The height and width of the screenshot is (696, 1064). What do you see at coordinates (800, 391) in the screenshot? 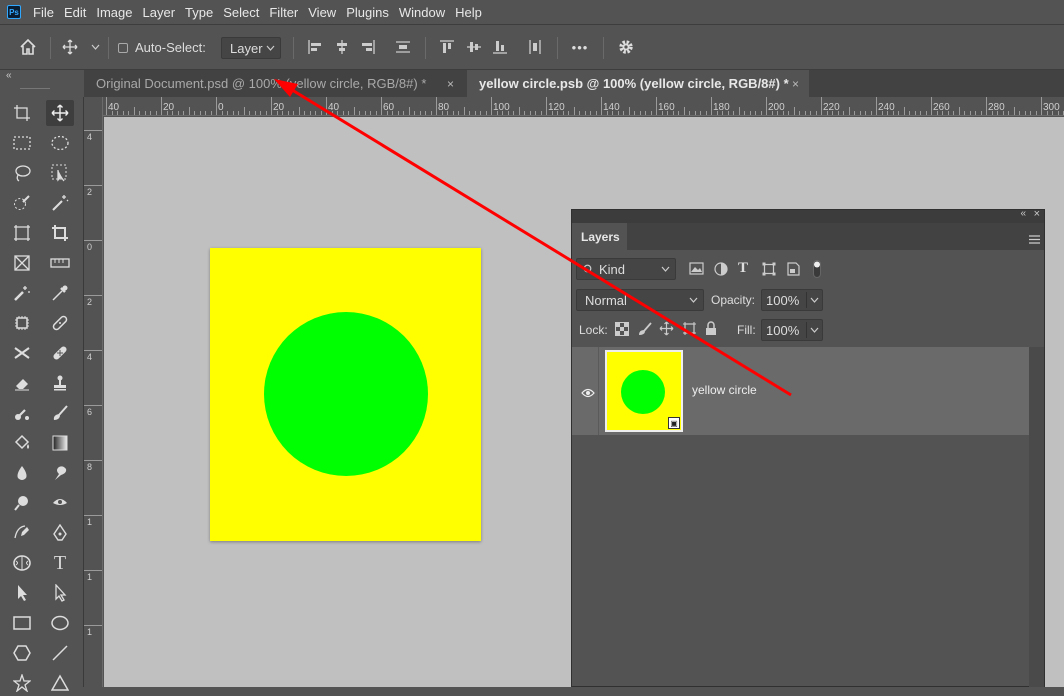
I see `layer-row: ▣ yellow circle` at bounding box center [800, 391].